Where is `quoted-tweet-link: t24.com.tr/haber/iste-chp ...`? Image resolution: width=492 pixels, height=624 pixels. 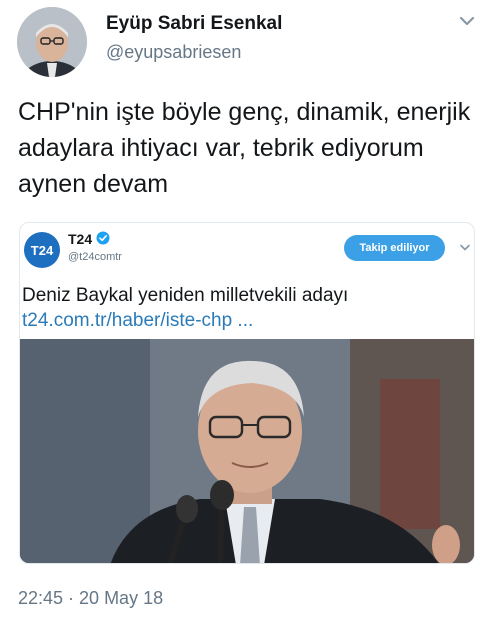
quoted-tweet-link: t24.com.tr/haber/iste-chp ... is located at coordinates (248, 320).